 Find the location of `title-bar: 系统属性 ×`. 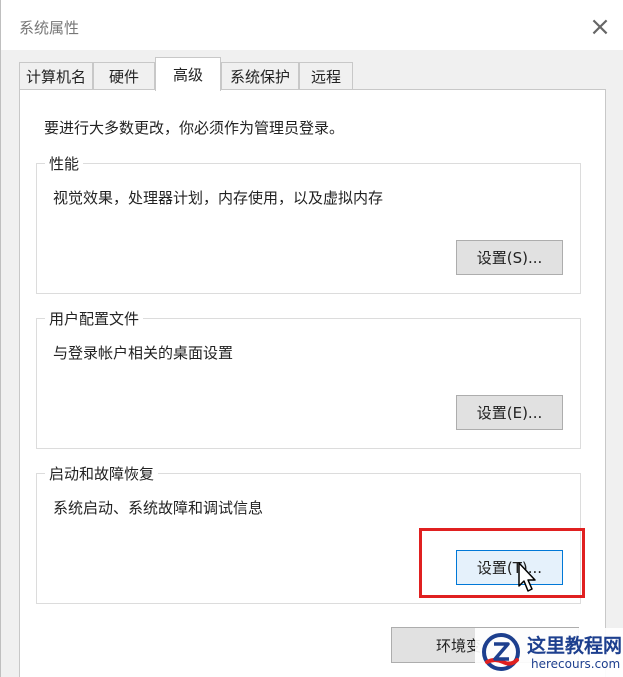

title-bar: 系统属性 × is located at coordinates (312, 25).